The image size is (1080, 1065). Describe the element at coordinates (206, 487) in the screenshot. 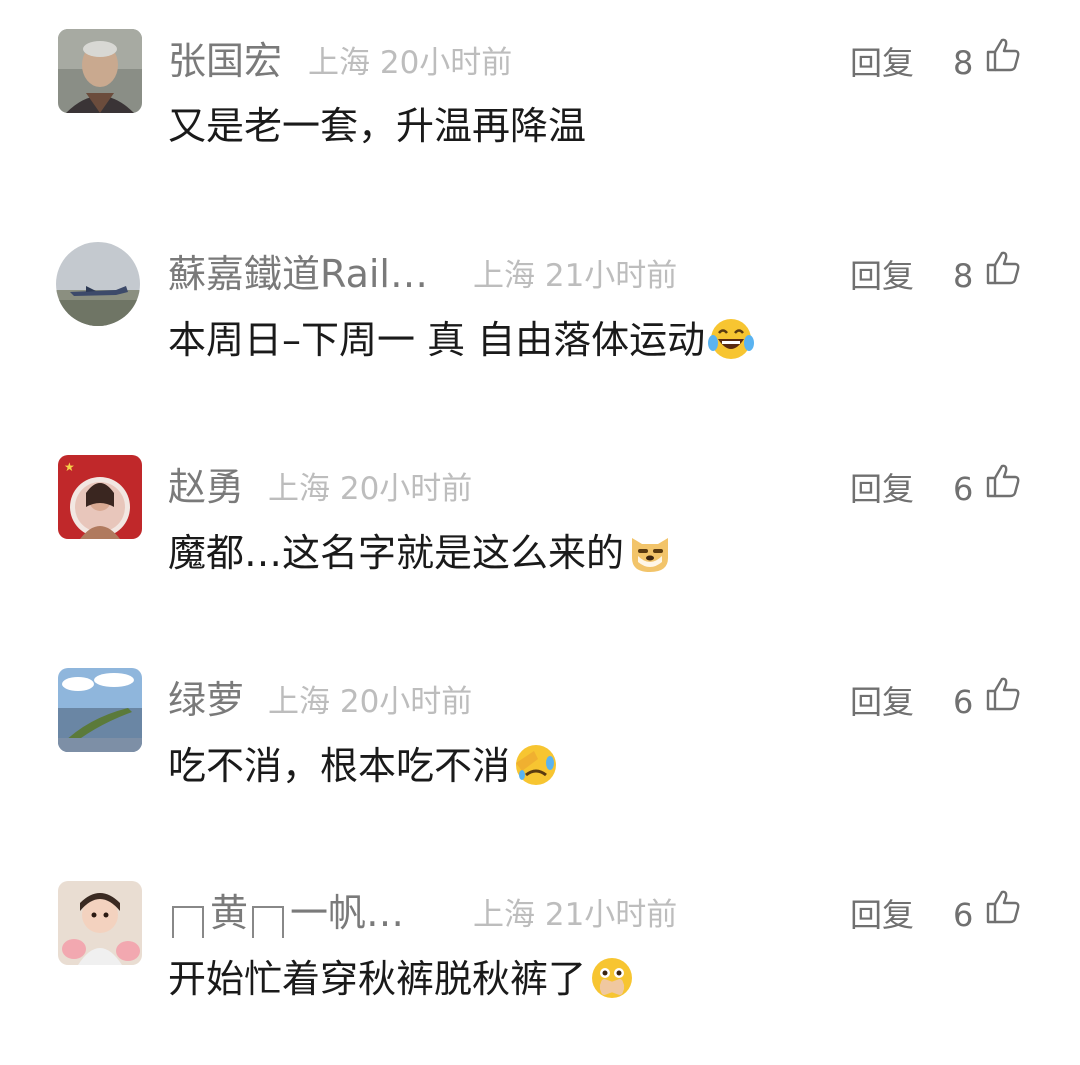

I see `username: 赵勇` at that location.